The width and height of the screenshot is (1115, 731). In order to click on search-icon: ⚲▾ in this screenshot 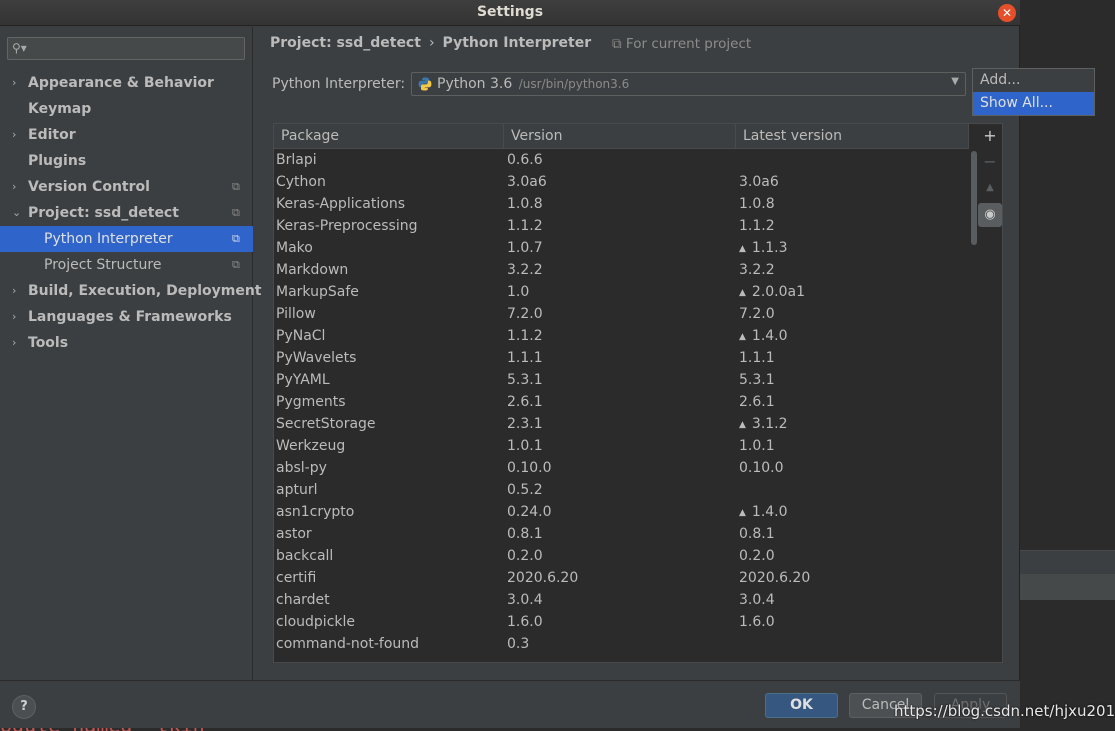, I will do `click(19, 48)`.